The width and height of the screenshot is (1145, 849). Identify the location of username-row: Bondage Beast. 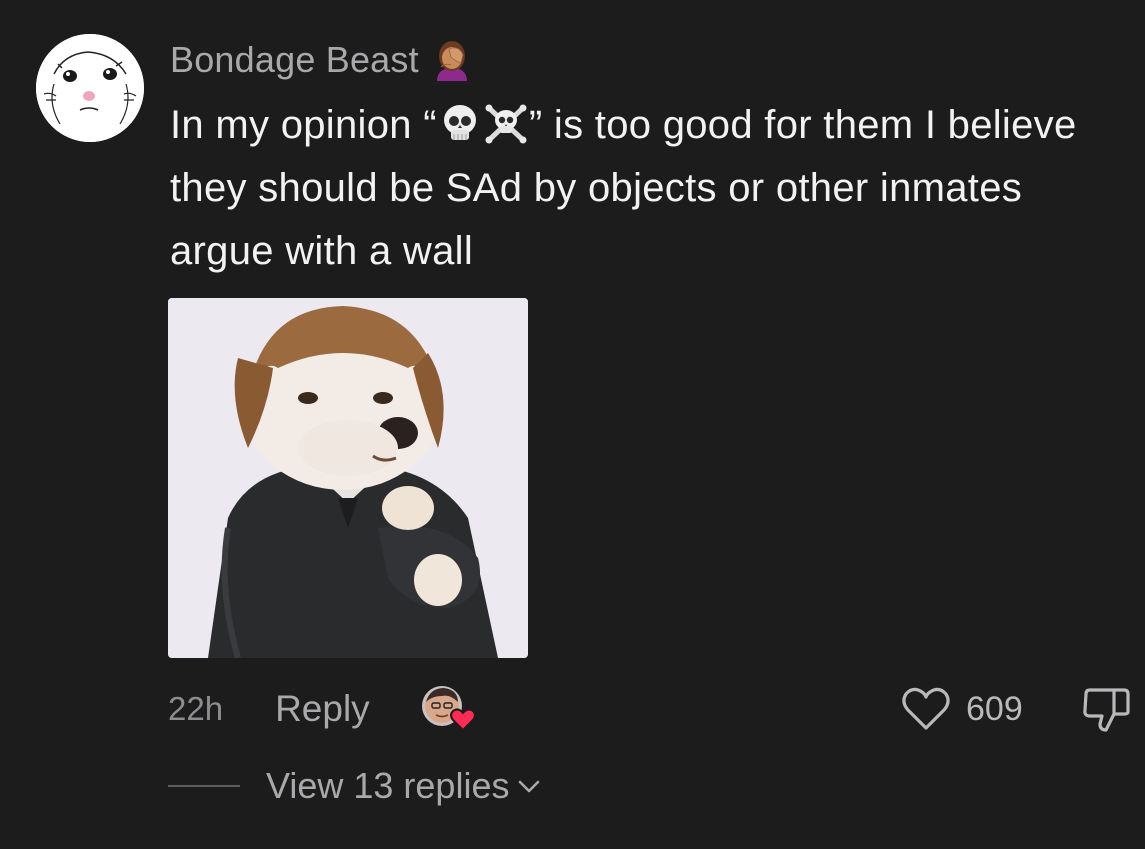
(322, 60).